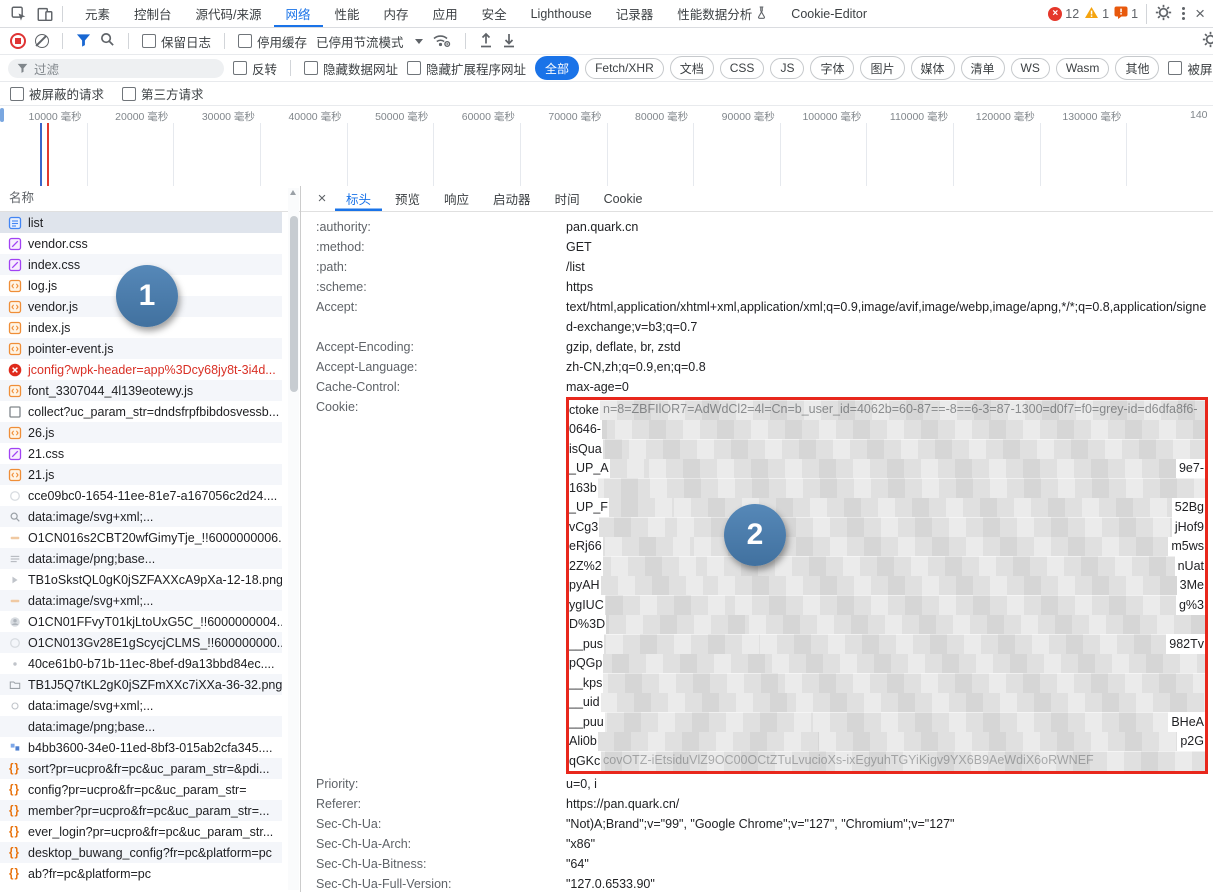  Describe the element at coordinates (882, 68) in the screenshot. I see `filter-chip-6: 图片` at that location.